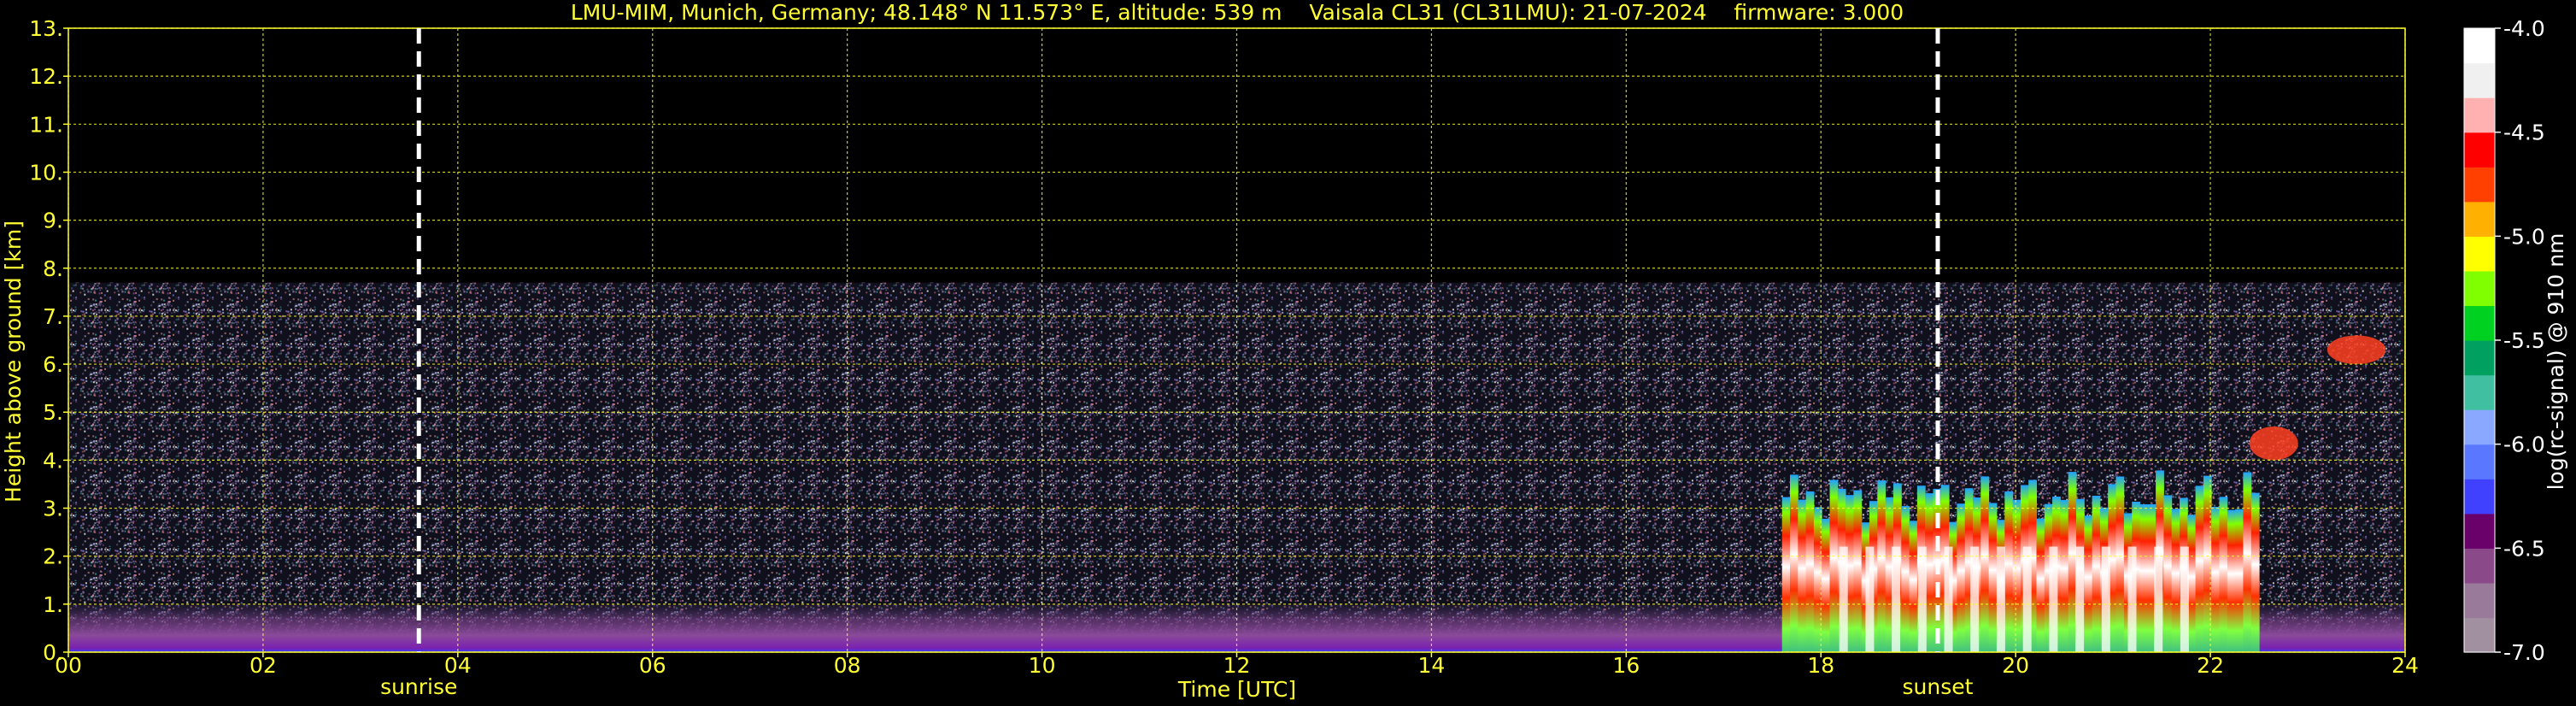 This screenshot has width=2576, height=706. I want to click on x-axis-label: Time [UTC], so click(1236, 689).